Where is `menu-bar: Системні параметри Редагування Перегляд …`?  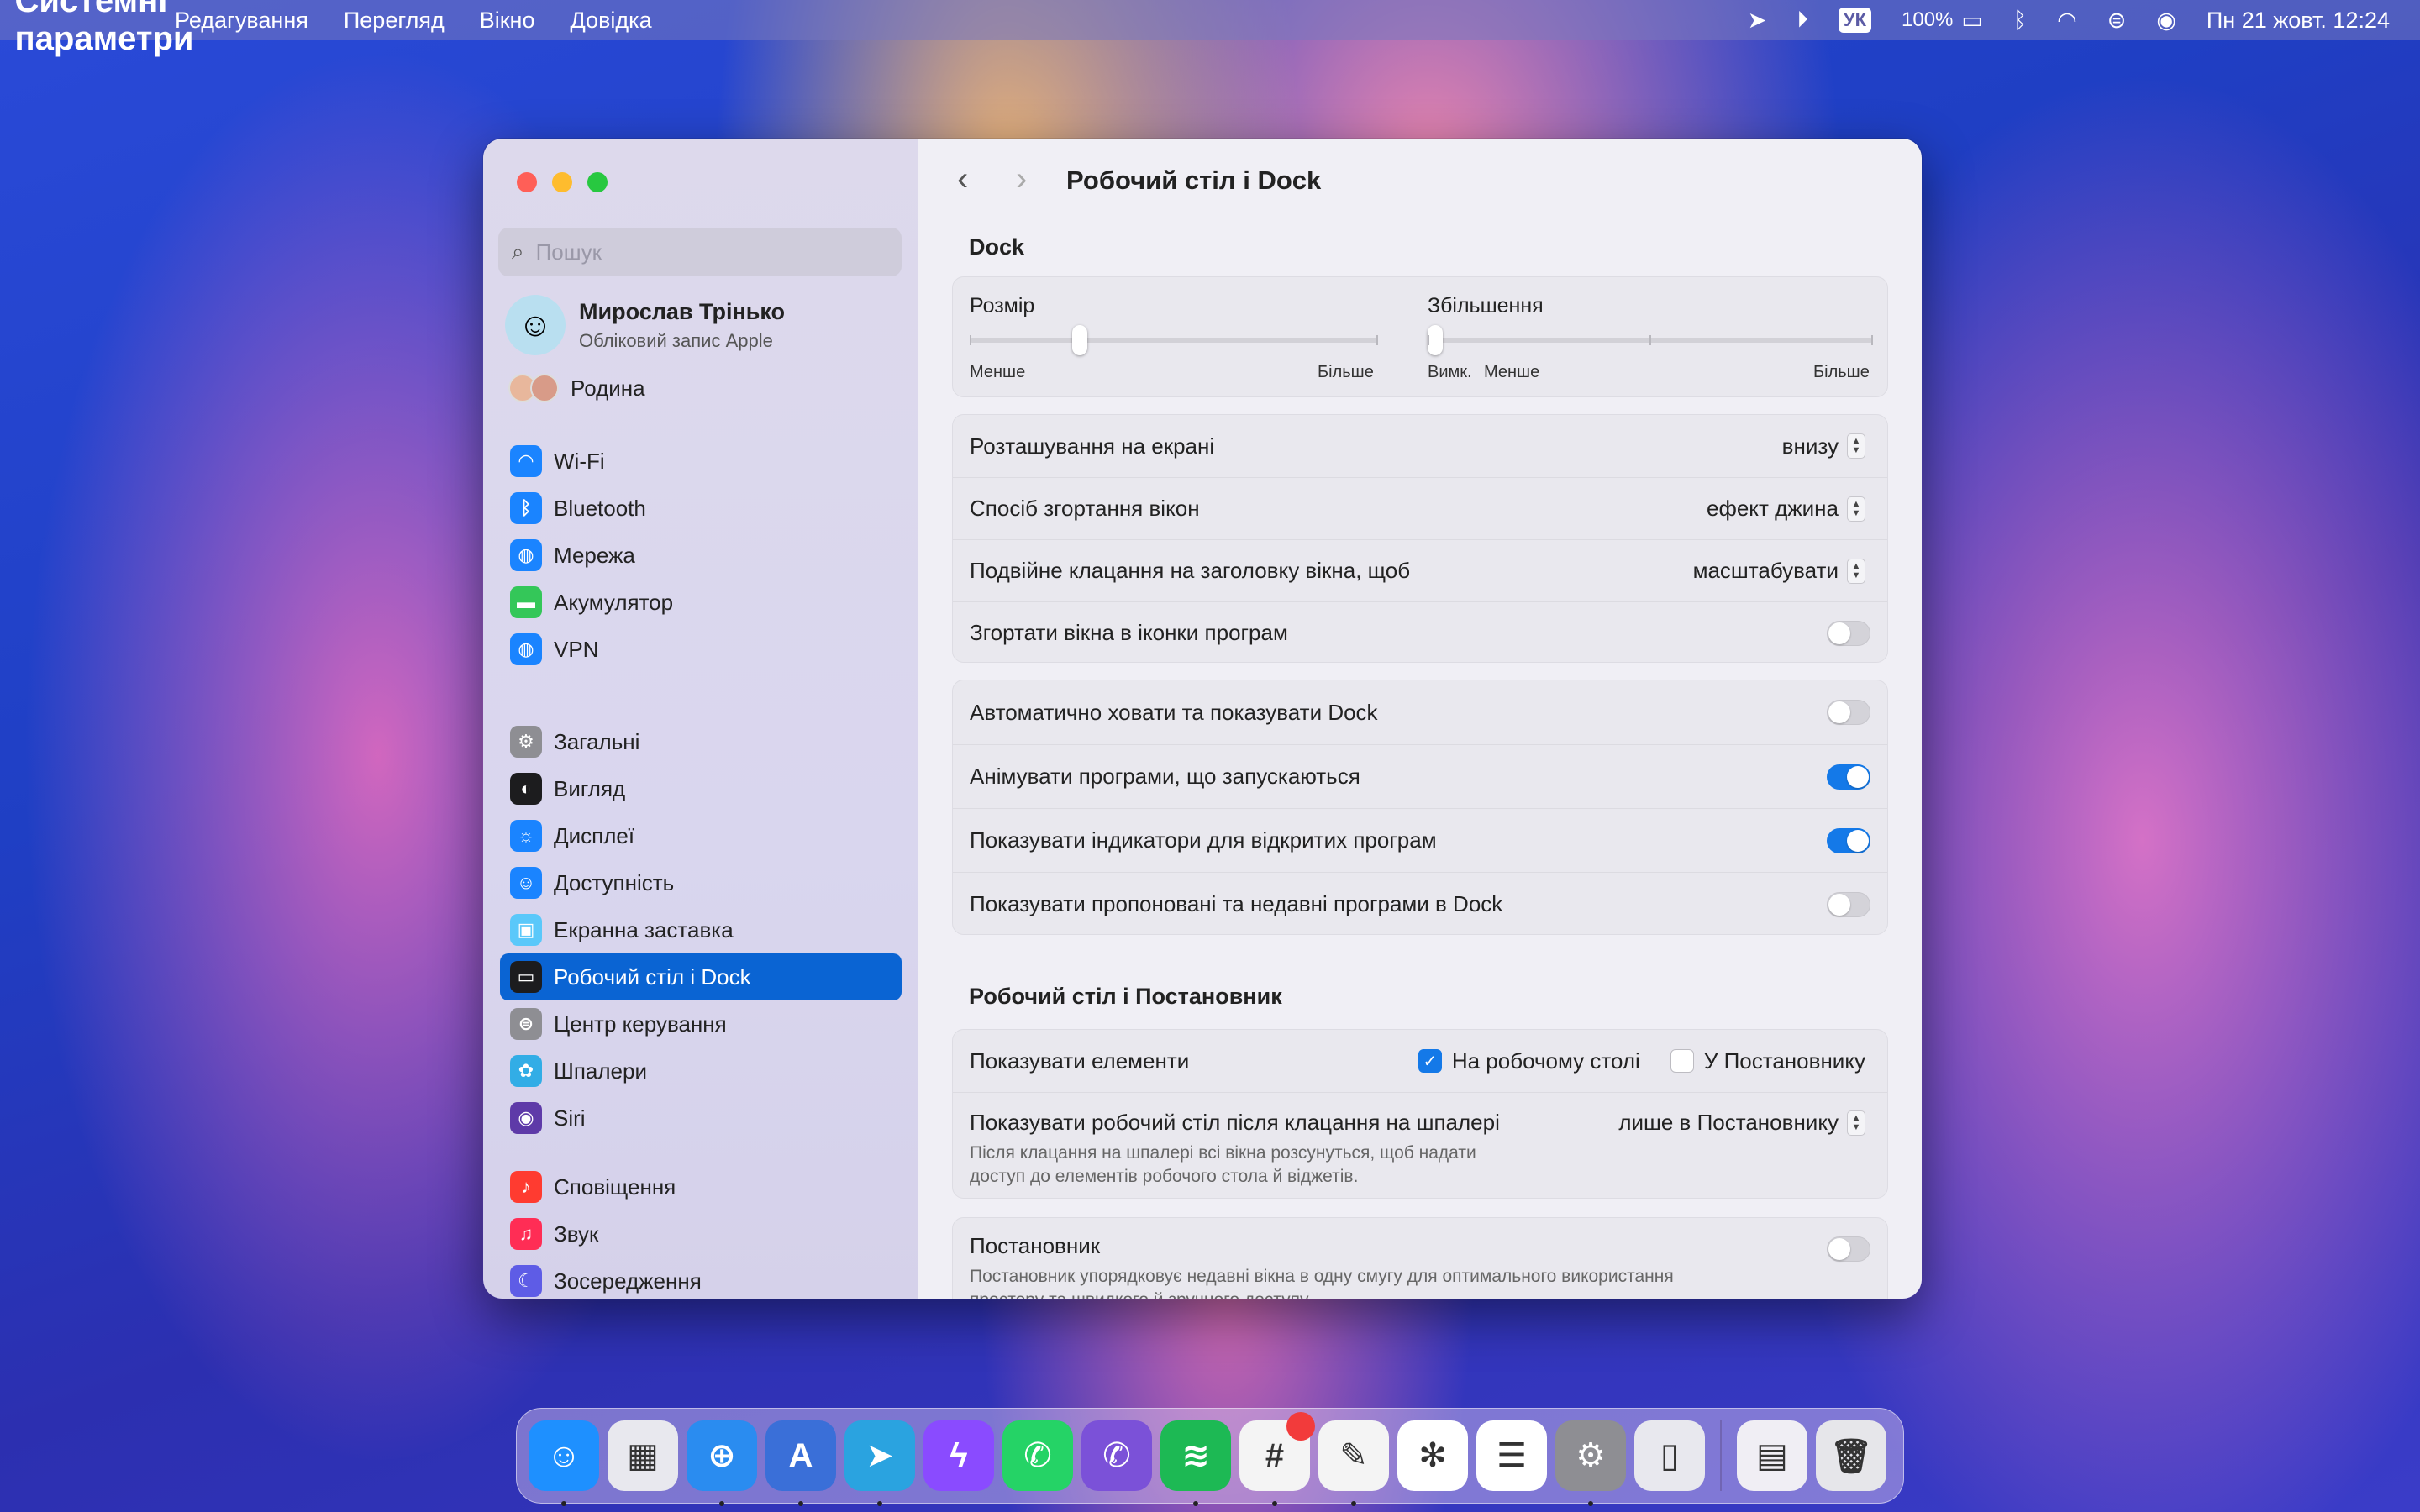
menu-bar: Системні параметри Редагування Перегляд … is located at coordinates (1210, 28).